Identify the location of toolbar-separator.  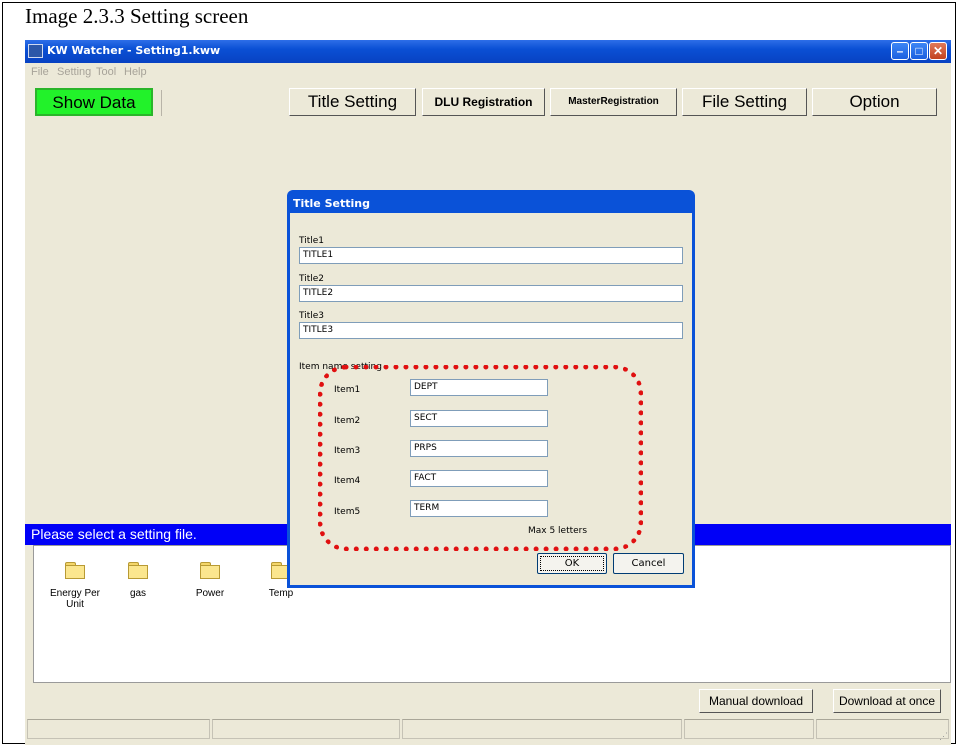
(161, 103).